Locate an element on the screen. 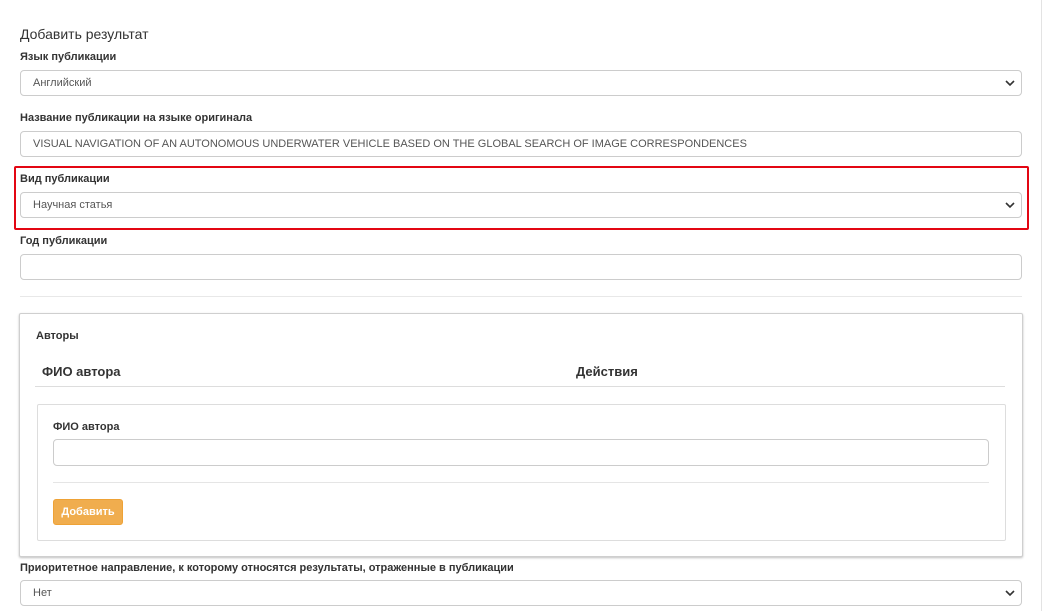 The width and height of the screenshot is (1048, 611). divider is located at coordinates (521, 296).